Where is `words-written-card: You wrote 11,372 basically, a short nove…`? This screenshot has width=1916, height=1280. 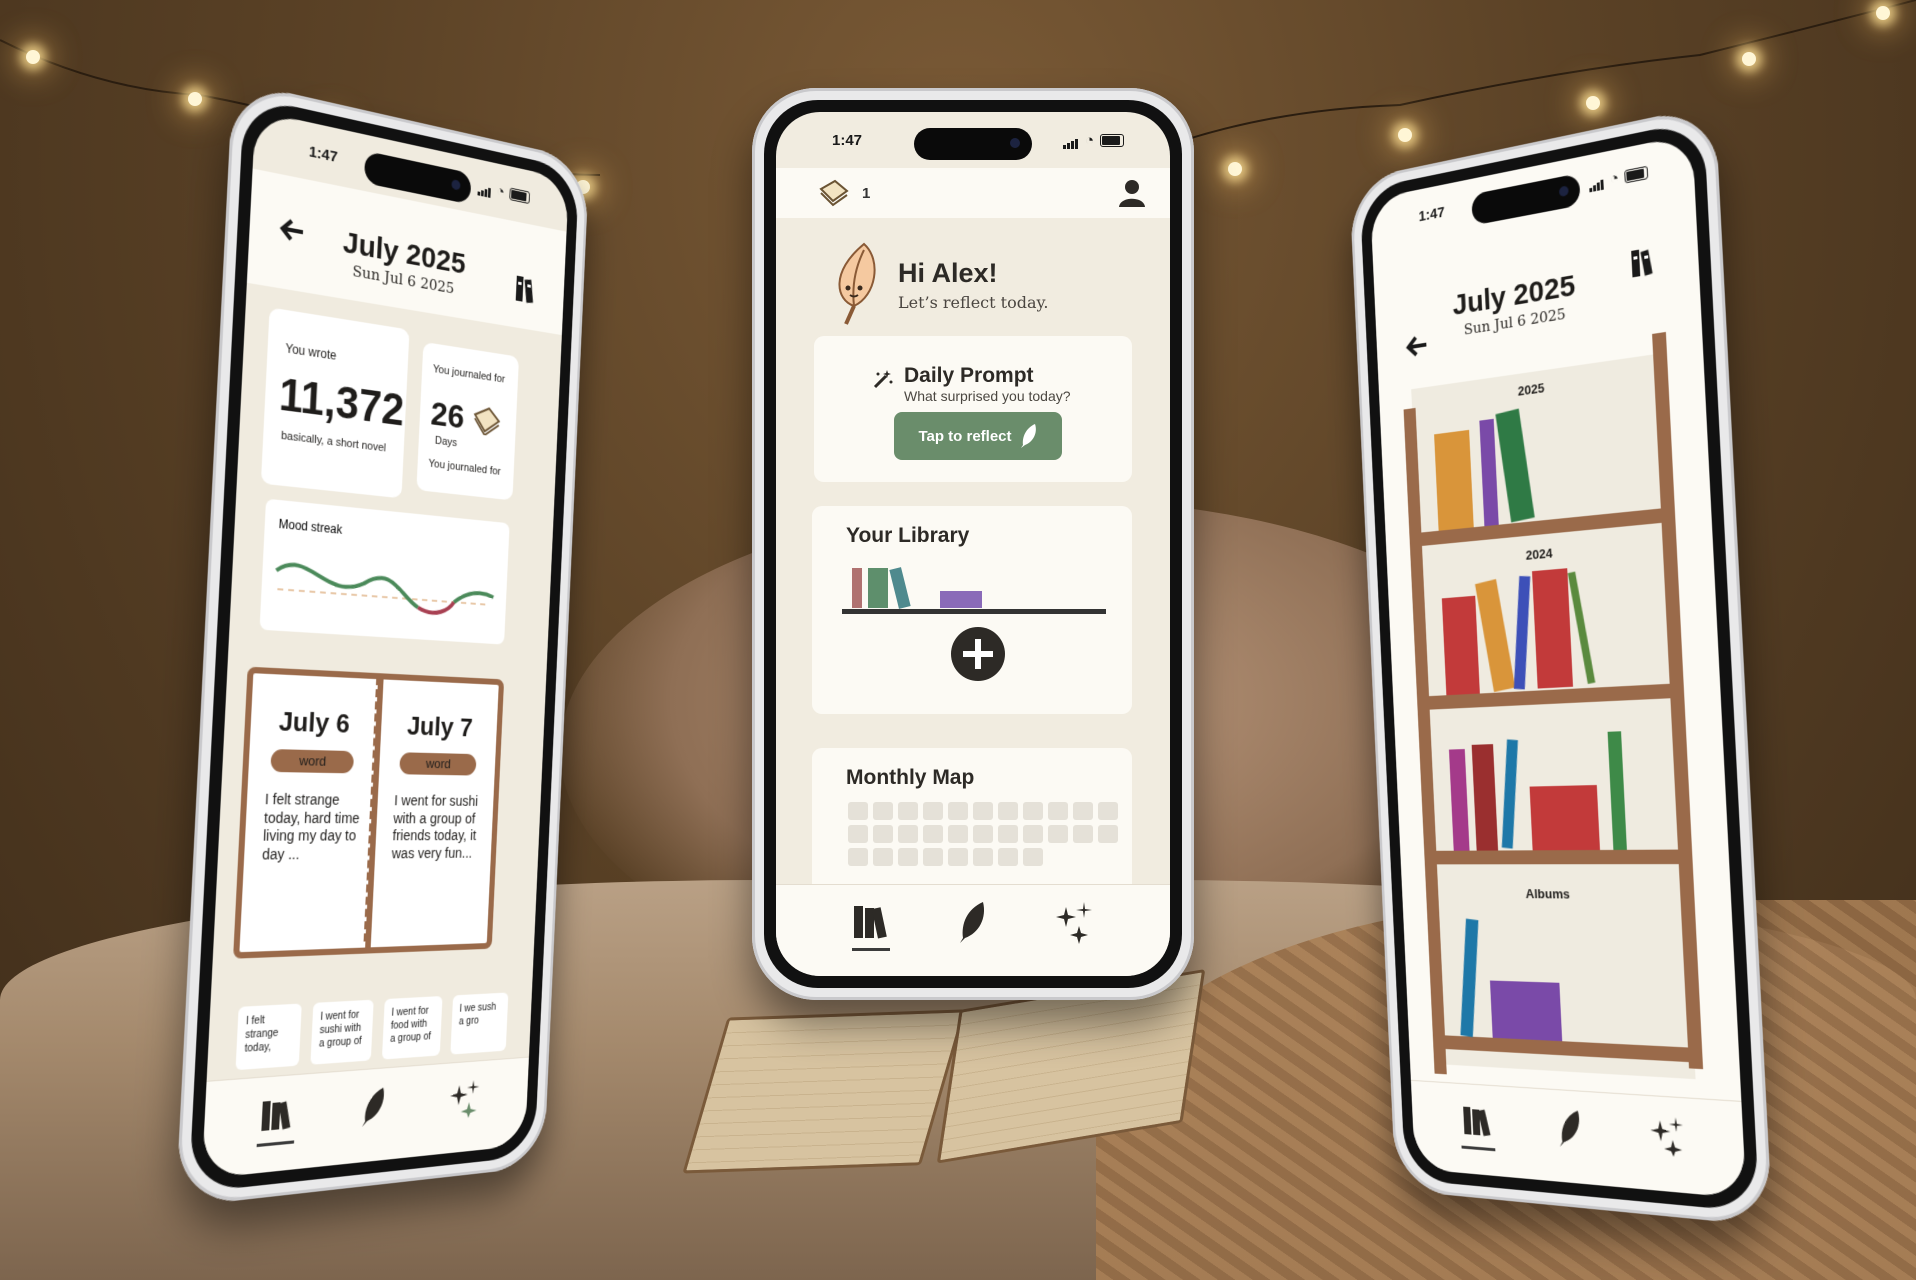 words-written-card: You wrote 11,372 basically, a short nove… is located at coordinates (335, 403).